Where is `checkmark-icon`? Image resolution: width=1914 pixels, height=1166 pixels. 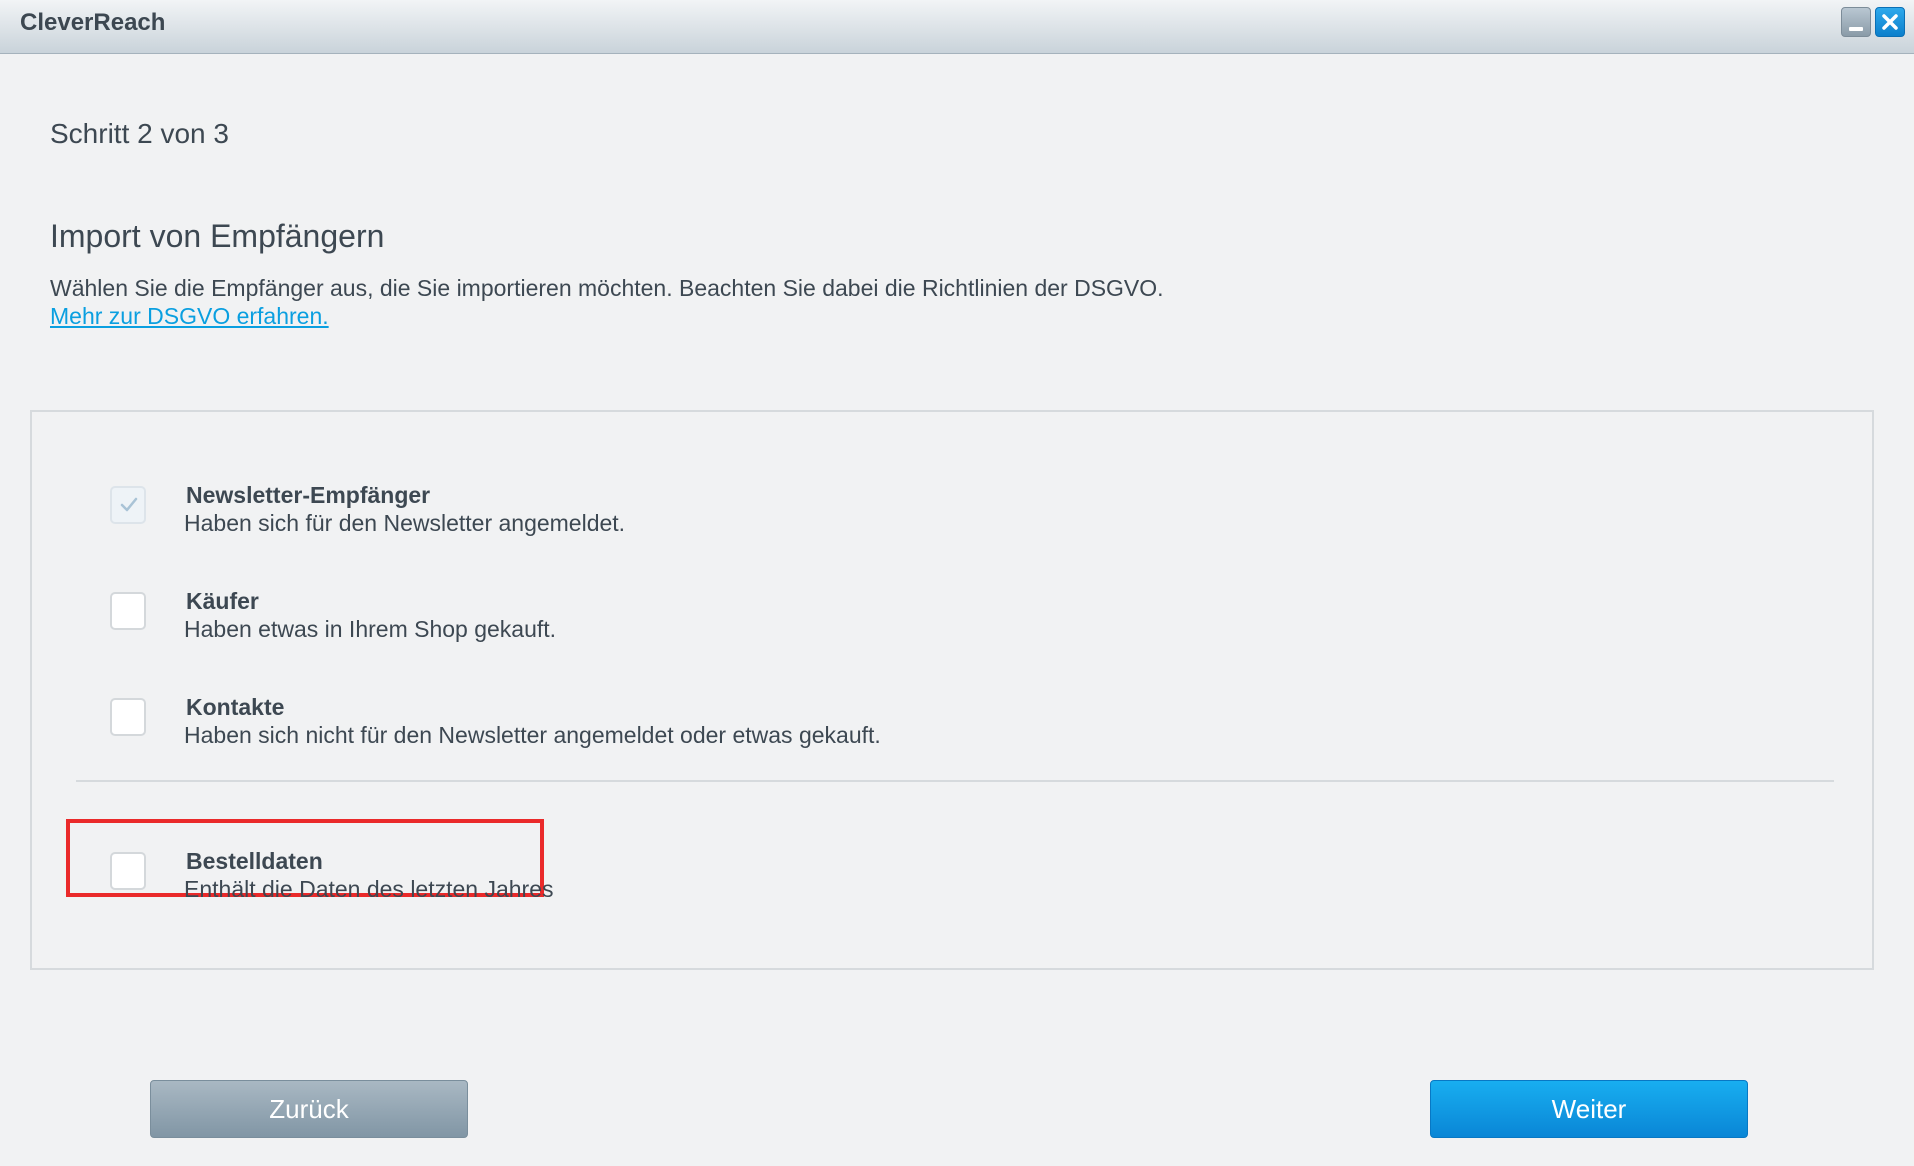
checkmark-icon is located at coordinates (129, 504).